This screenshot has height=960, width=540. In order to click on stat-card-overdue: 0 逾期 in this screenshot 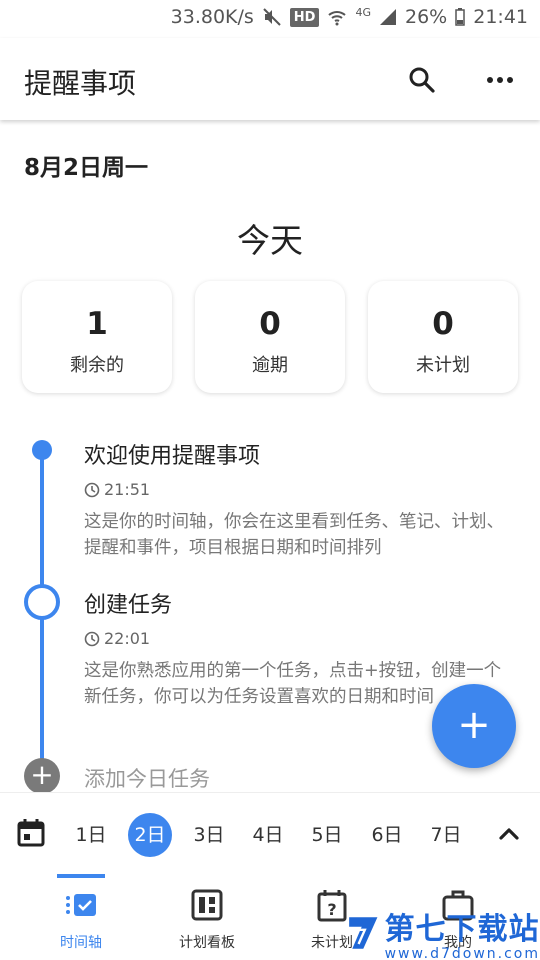, I will do `click(270, 337)`.